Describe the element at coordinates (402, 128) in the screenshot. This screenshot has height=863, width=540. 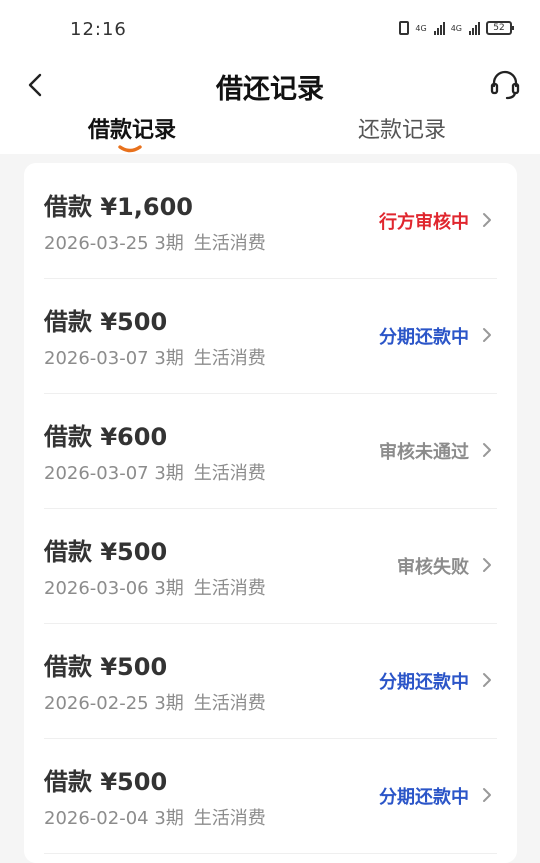
I see `tab-repayment-records: 还款记录` at that location.